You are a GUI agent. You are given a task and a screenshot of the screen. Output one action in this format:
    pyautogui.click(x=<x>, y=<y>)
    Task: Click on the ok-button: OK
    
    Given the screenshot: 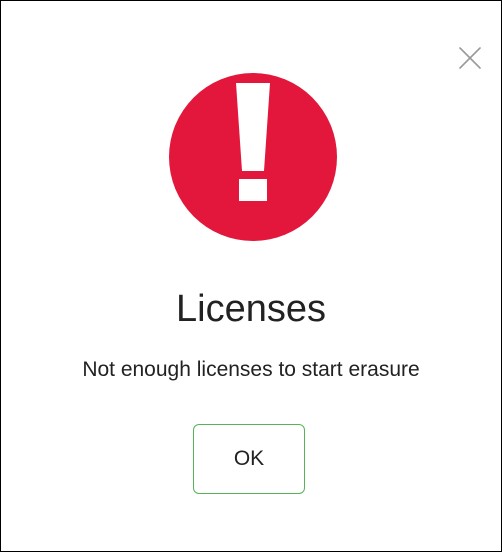 What is the action you would take?
    pyautogui.click(x=249, y=459)
    